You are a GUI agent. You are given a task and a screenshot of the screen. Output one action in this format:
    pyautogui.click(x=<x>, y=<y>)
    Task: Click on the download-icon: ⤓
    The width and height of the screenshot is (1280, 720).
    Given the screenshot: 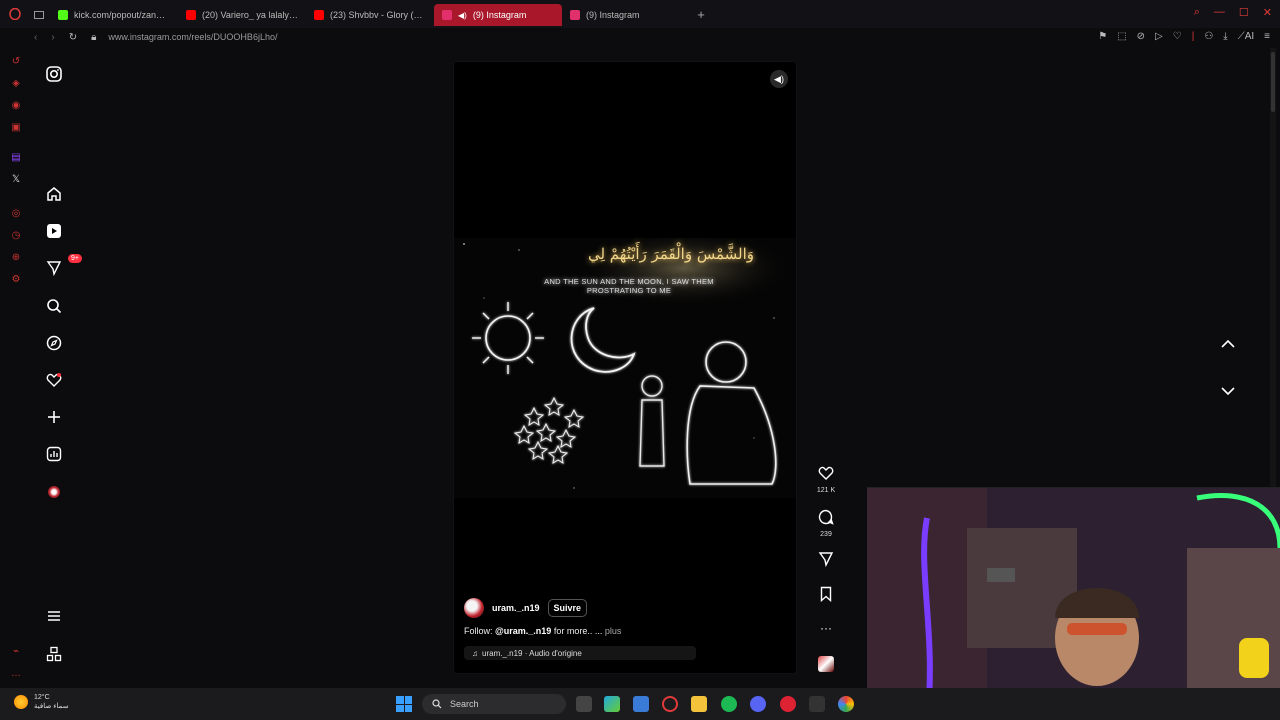 What is the action you would take?
    pyautogui.click(x=1225, y=36)
    